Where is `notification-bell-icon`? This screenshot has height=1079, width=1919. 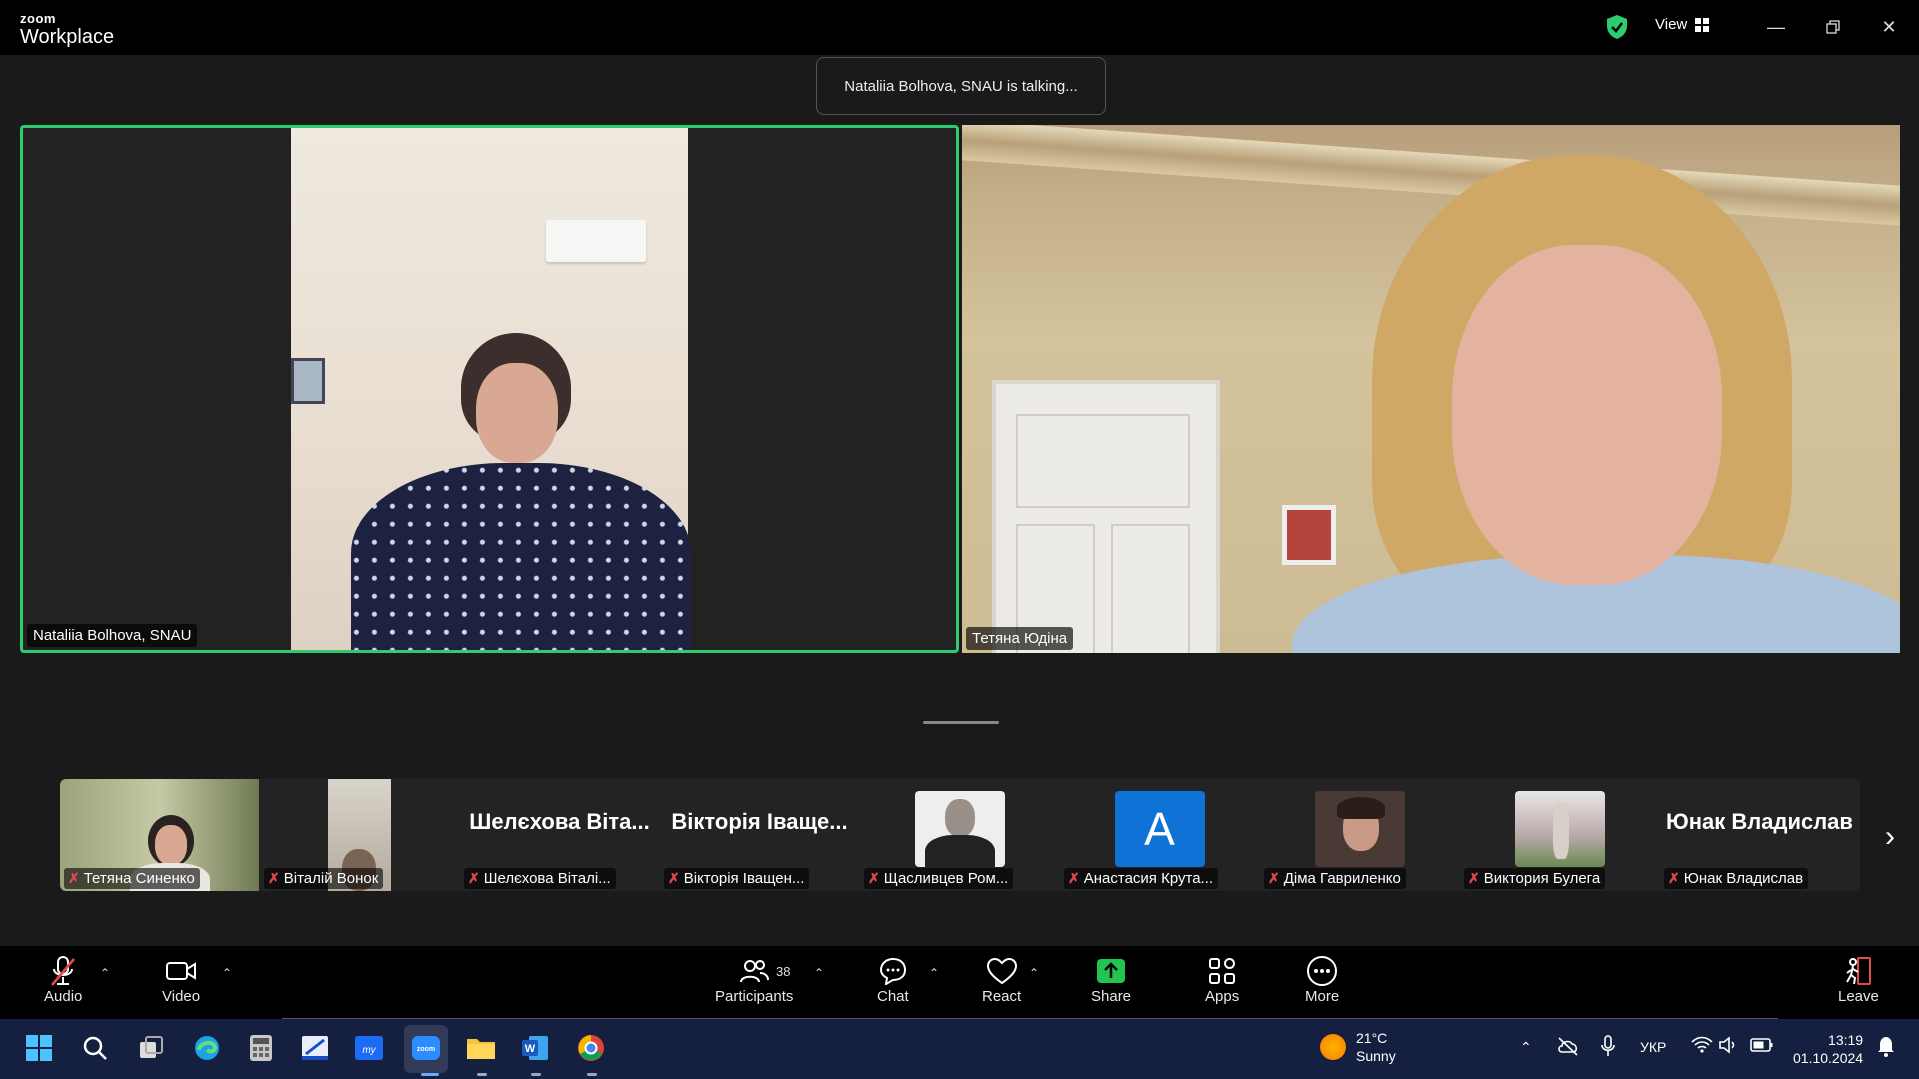
notification-bell-icon is located at coordinates (1886, 1047).